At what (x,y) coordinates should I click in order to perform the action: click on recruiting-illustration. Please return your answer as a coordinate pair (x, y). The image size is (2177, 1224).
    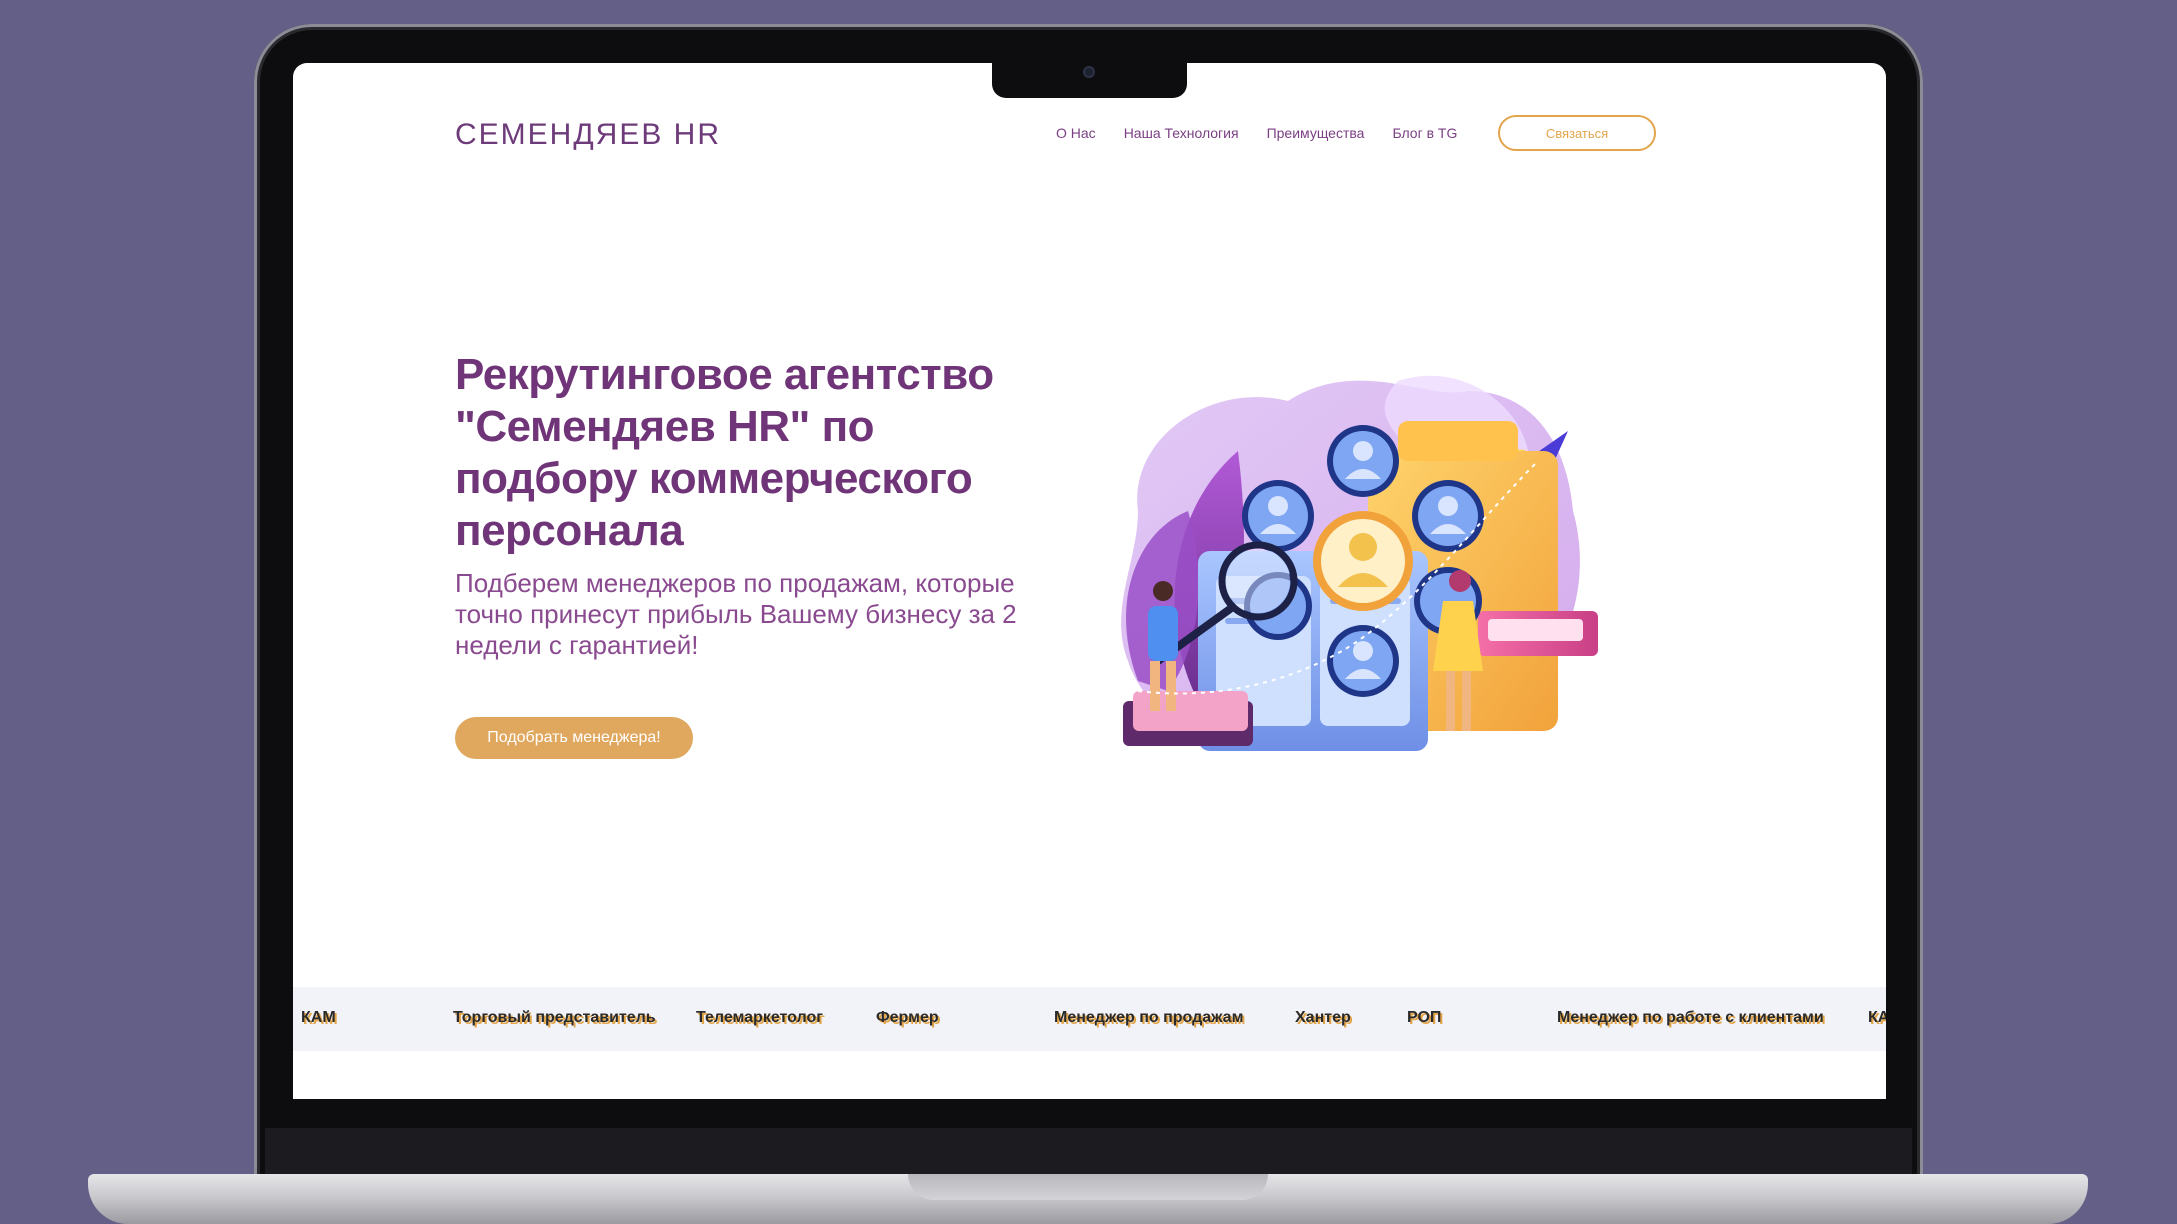
    Looking at the image, I should click on (1359, 563).